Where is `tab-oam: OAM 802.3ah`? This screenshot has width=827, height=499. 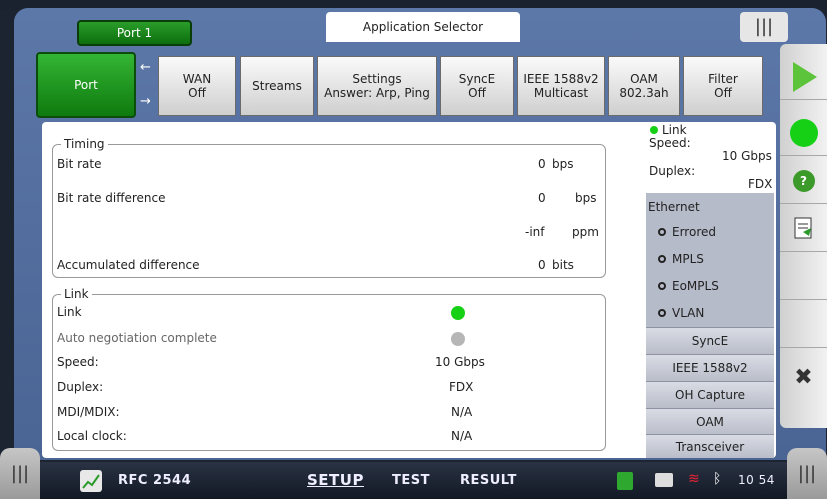 tab-oam: OAM 802.3ah is located at coordinates (644, 86).